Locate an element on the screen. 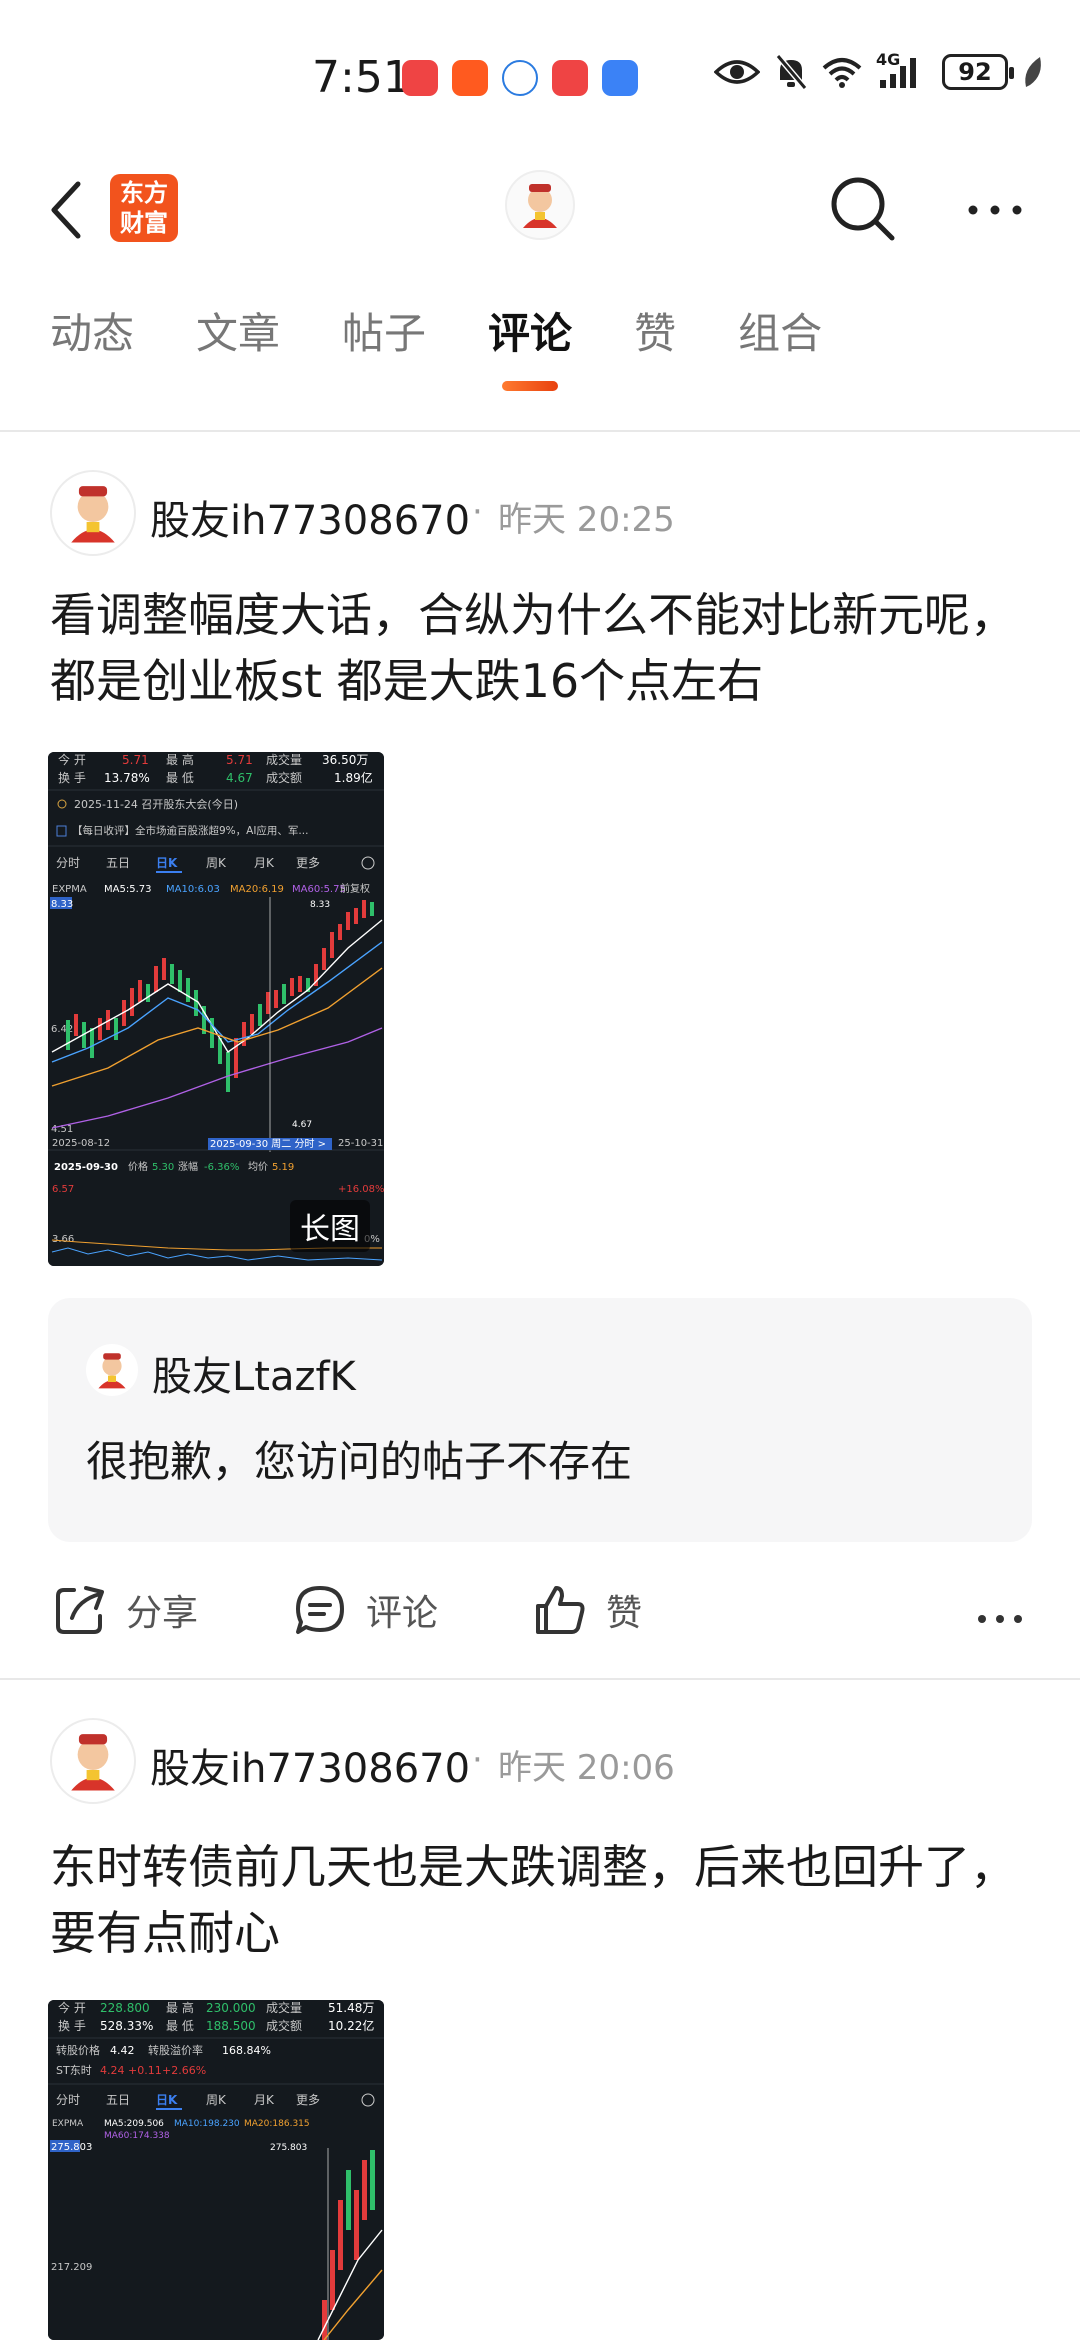 The image size is (1080, 2340). system-indicators: 4G 92 is located at coordinates (879, 70).